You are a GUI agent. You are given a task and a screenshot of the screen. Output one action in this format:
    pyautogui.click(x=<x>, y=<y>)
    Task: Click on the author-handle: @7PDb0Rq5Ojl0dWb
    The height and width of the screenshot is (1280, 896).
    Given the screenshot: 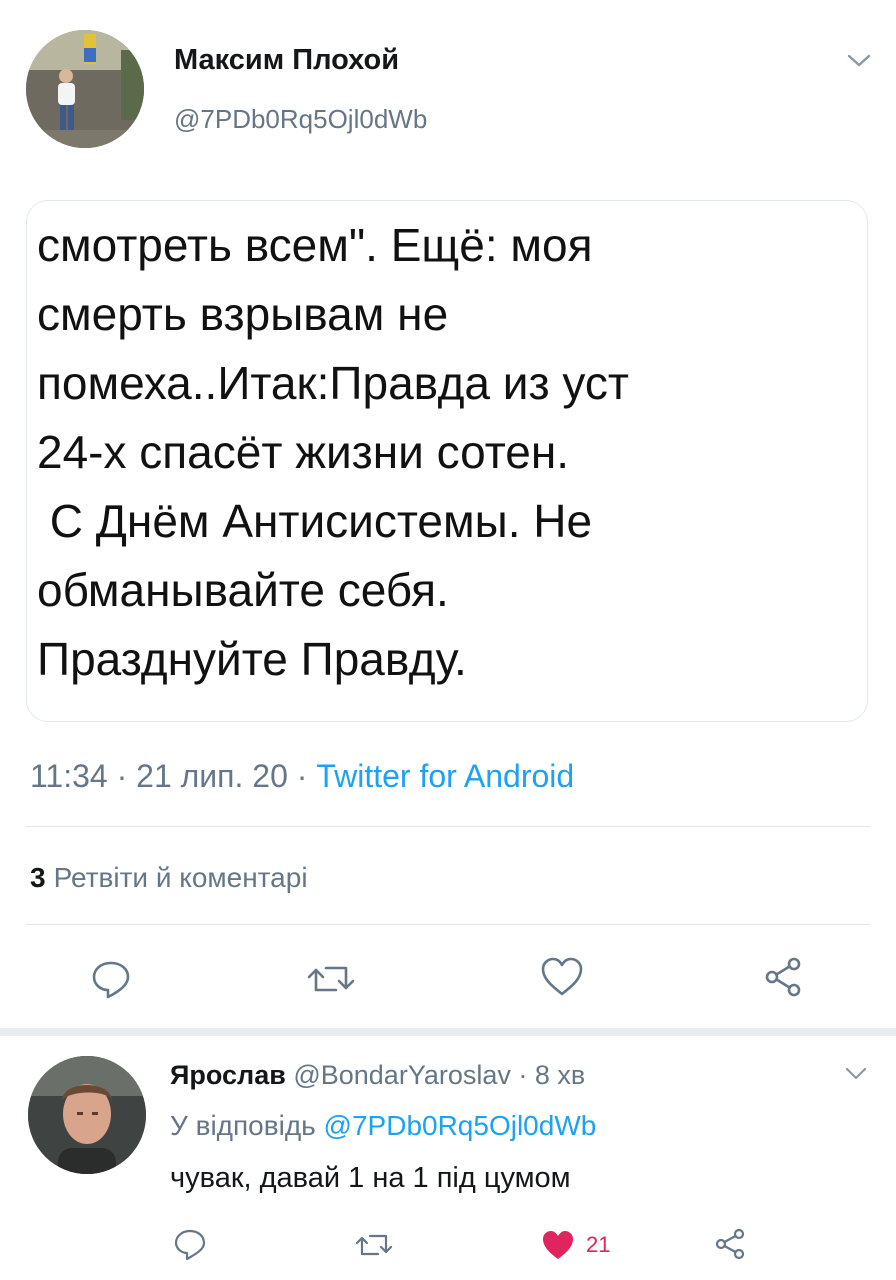 What is the action you would take?
    pyautogui.click(x=300, y=119)
    